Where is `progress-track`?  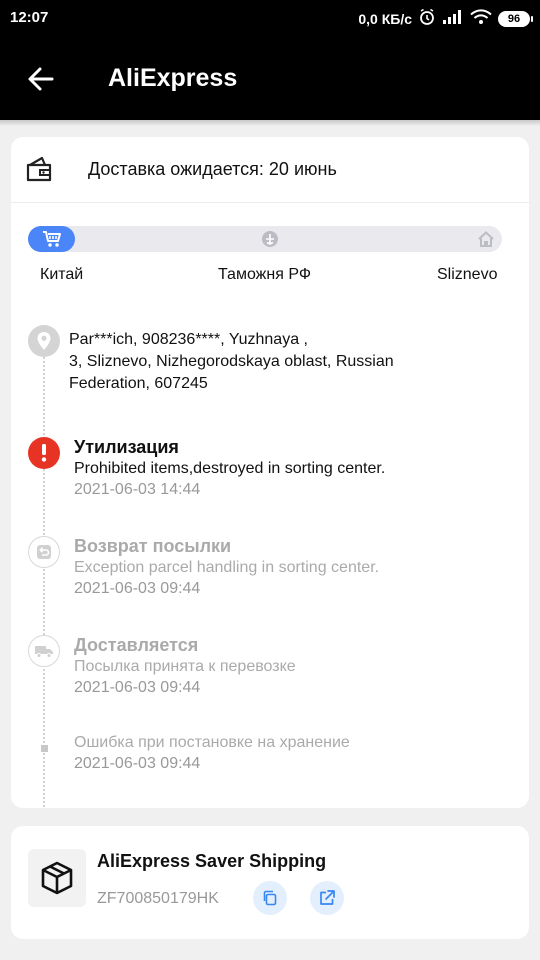 progress-track is located at coordinates (265, 239).